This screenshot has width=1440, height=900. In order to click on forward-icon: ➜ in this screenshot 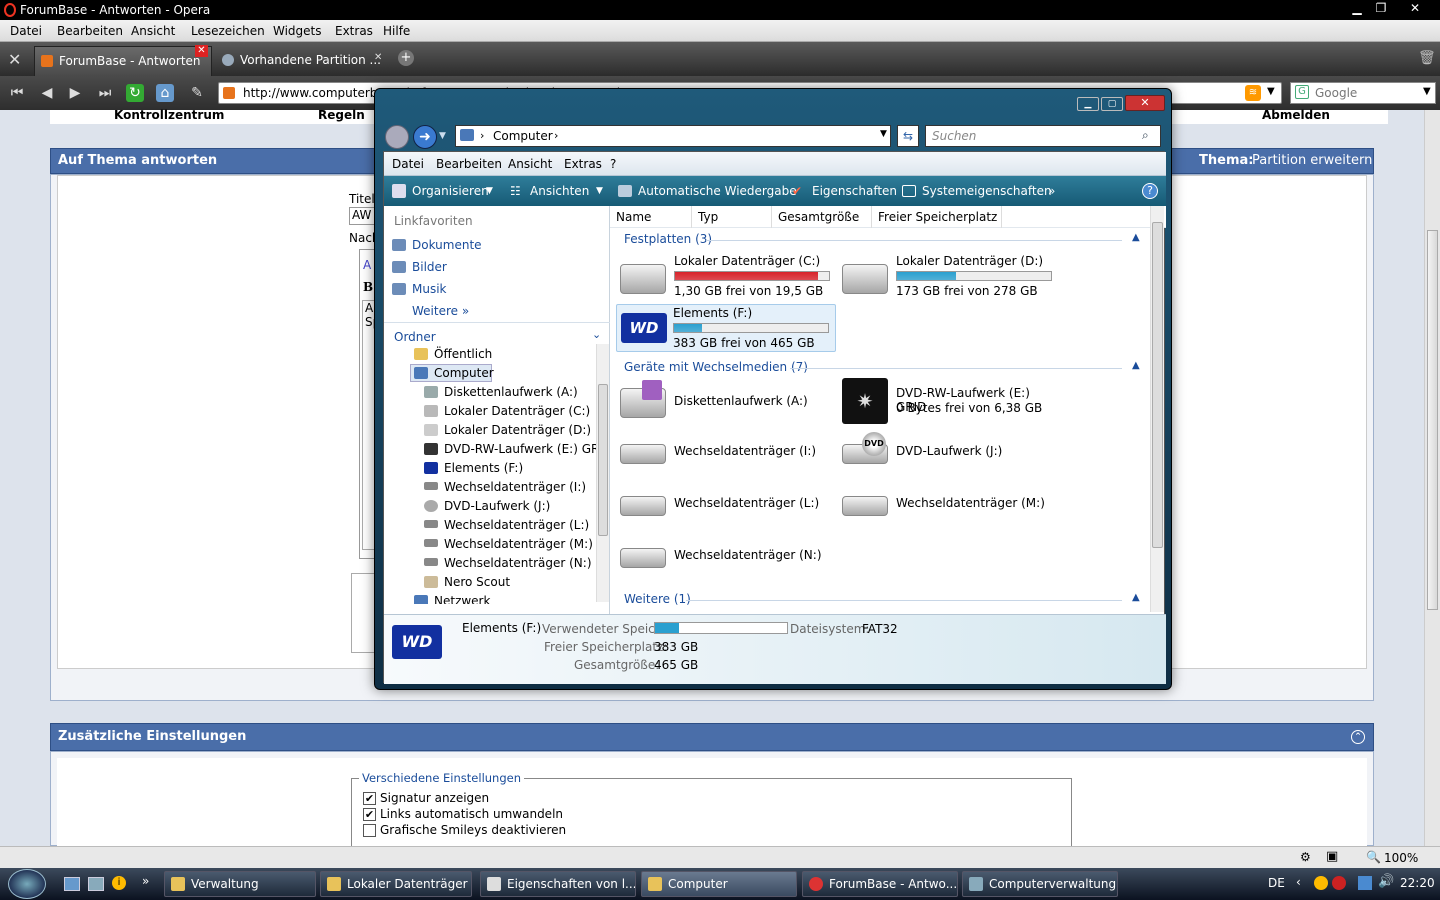, I will do `click(425, 137)`.